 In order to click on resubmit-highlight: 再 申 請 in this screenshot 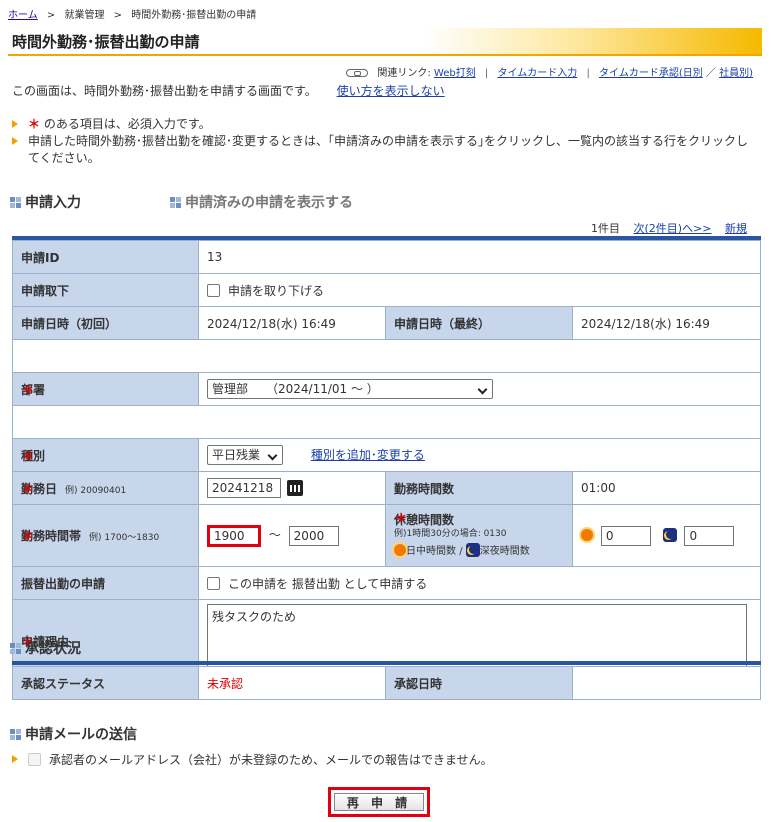, I will do `click(379, 802)`.